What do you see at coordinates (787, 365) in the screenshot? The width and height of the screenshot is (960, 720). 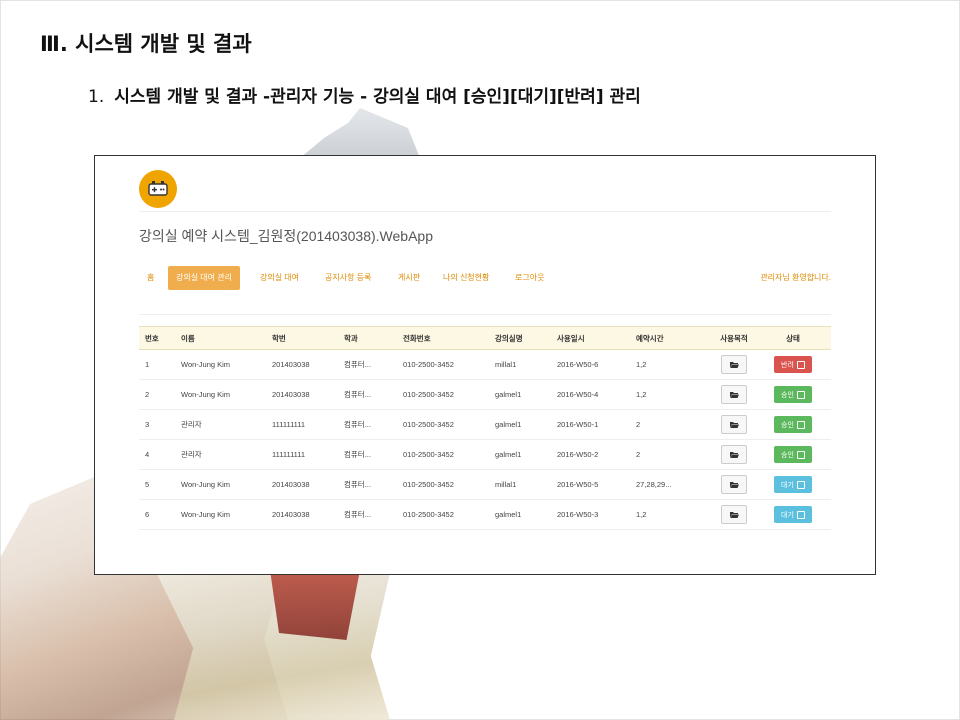 I see `status-label: 반려` at bounding box center [787, 365].